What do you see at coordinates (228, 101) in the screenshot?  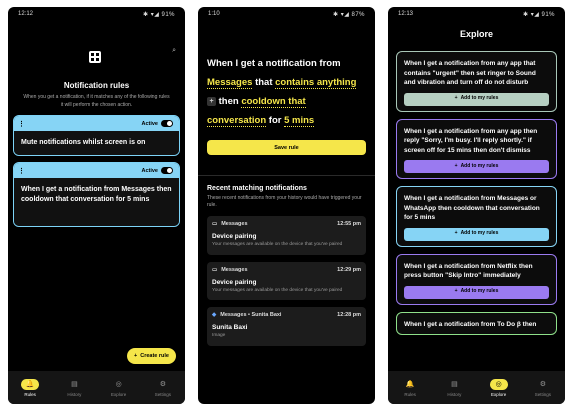 I see `rule-text: then` at bounding box center [228, 101].